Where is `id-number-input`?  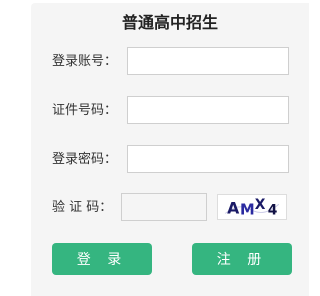 id-number-input is located at coordinates (208, 110).